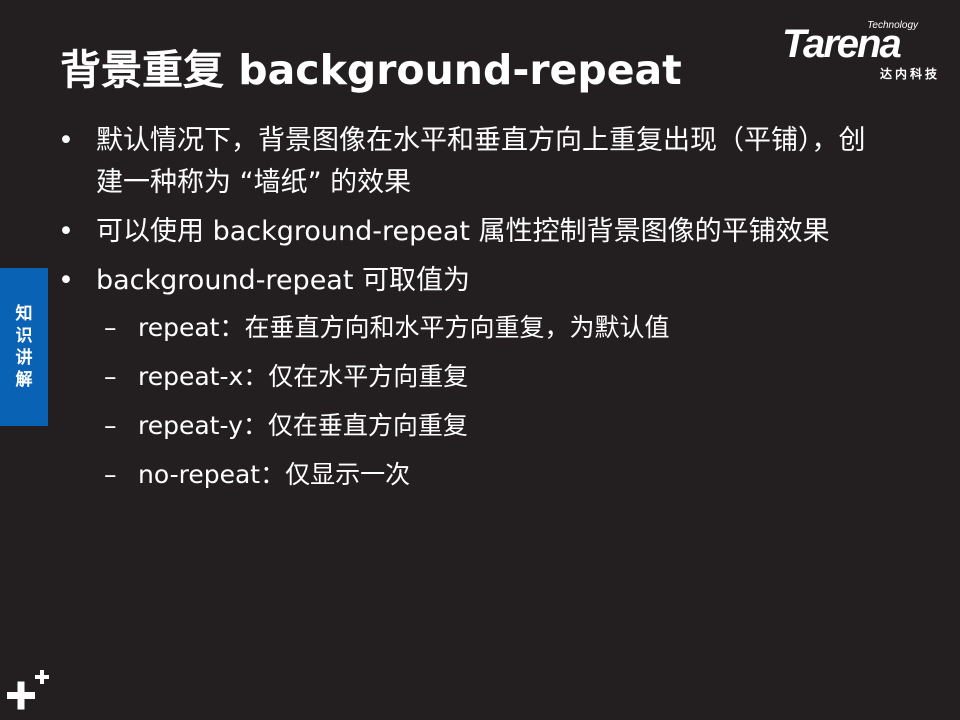 The image size is (960, 720). What do you see at coordinates (24, 336) in the screenshot?
I see `side-tab-char: 识` at bounding box center [24, 336].